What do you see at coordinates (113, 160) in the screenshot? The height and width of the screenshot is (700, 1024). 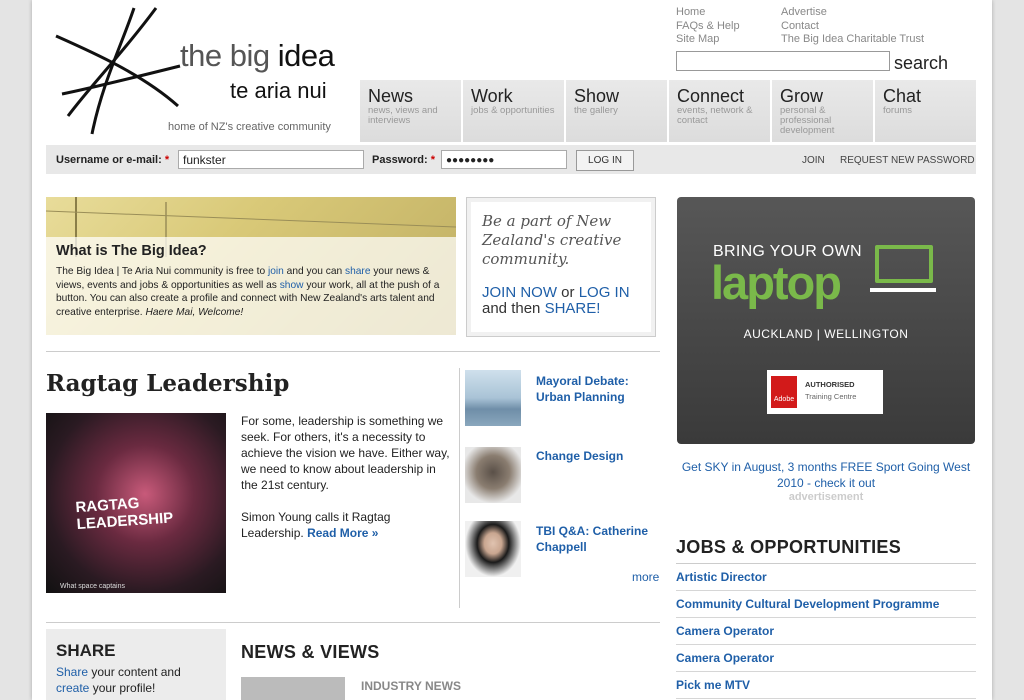 I see `username-label: Username or e-mail: *` at bounding box center [113, 160].